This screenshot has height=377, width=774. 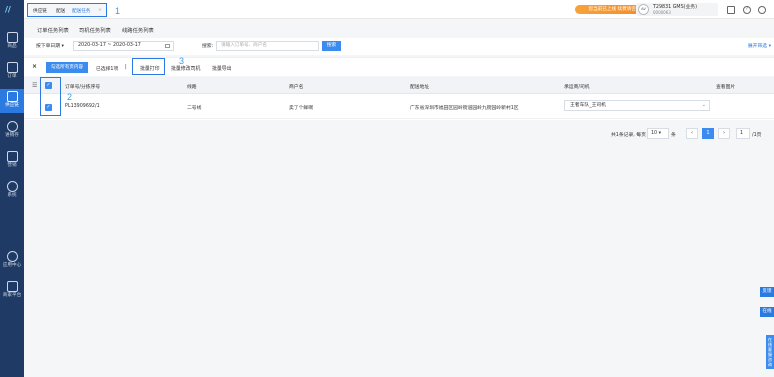 I want to click on document-icon, so click(x=12, y=67).